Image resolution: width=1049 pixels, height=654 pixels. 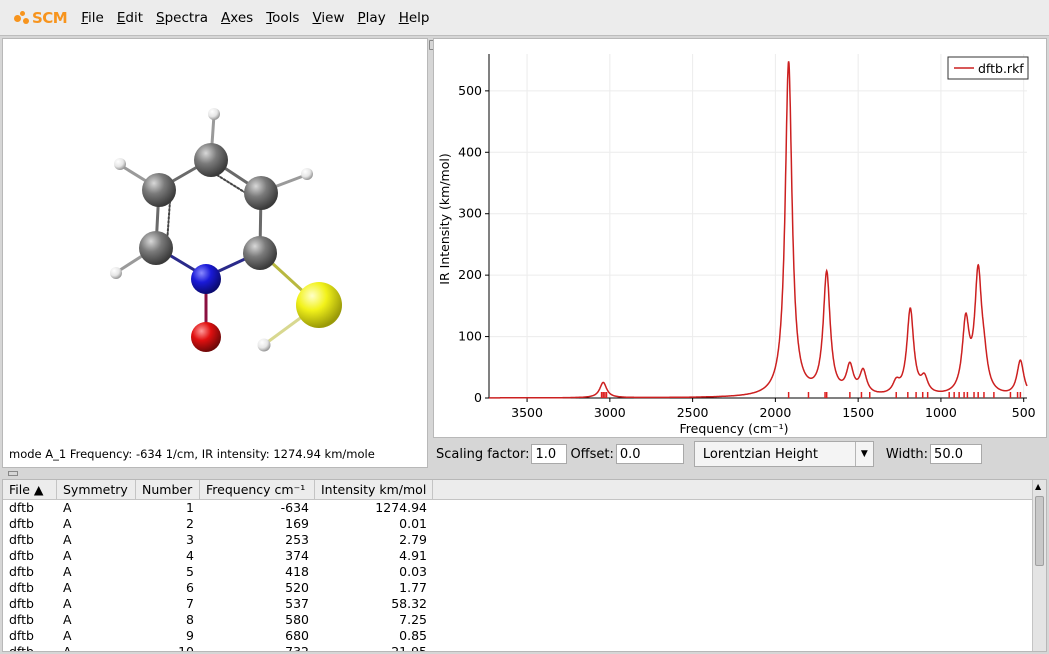 I want to click on table-scrollbar: ▲, so click(x=1039, y=565).